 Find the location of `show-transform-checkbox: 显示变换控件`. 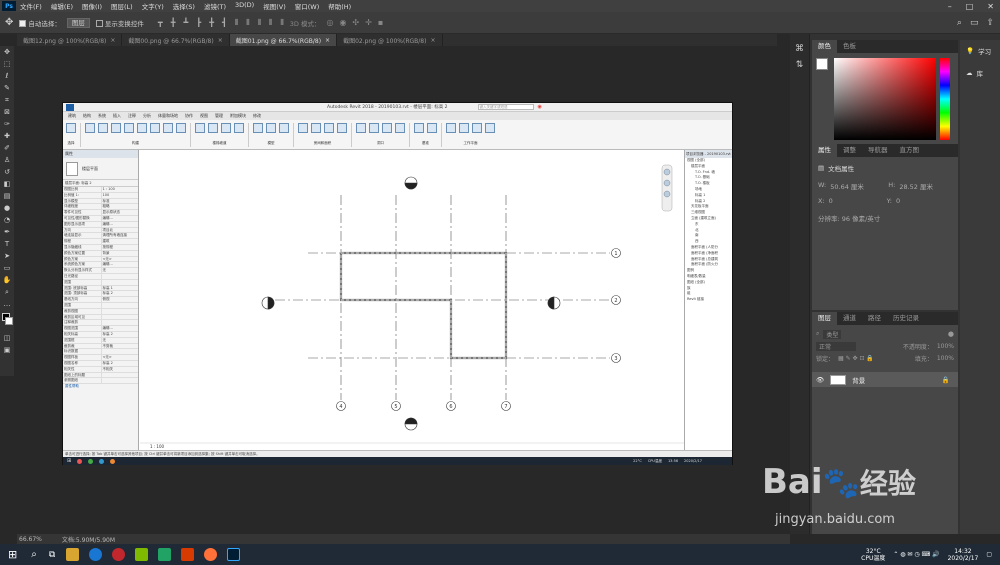

show-transform-checkbox: 显示变换控件 is located at coordinates (119, 23).